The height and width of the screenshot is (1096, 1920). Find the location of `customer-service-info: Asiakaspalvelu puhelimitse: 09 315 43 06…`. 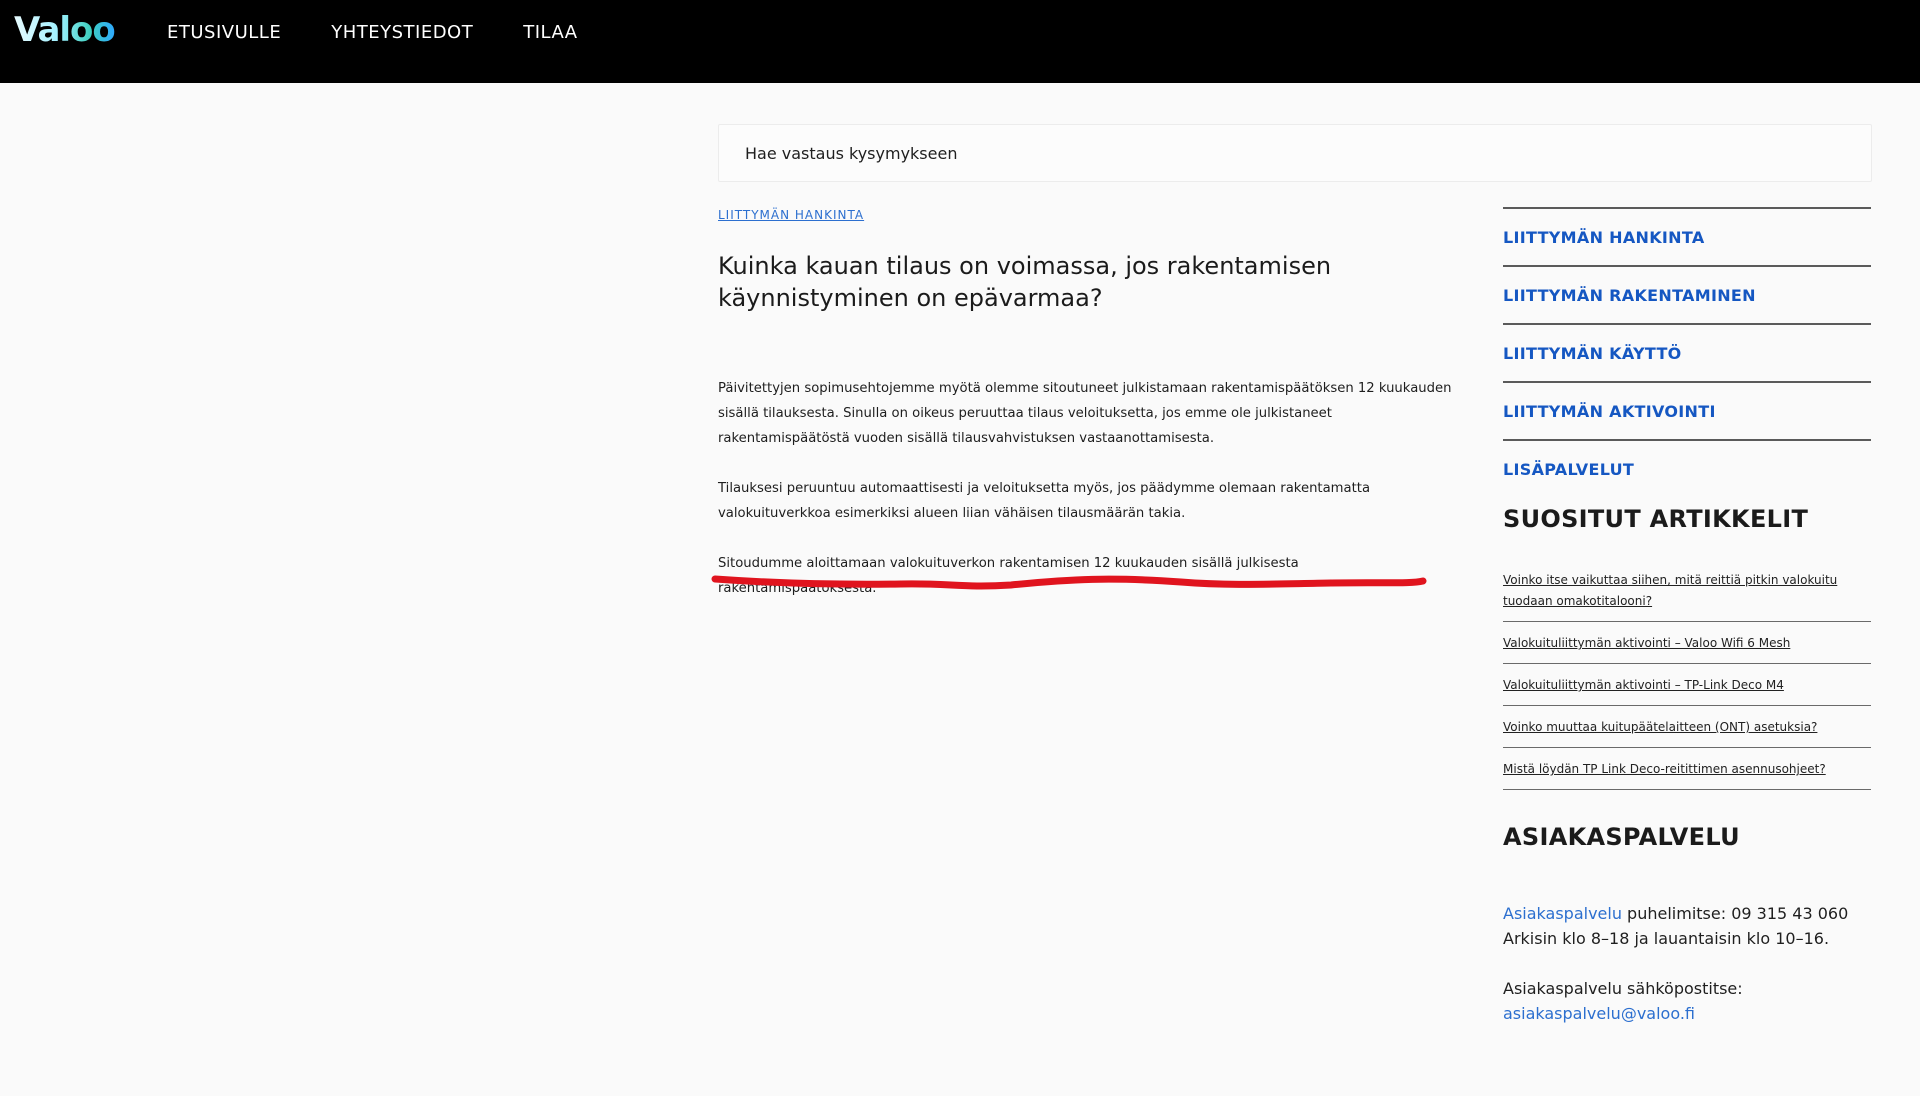

customer-service-info: Asiakaspalvelu puhelimitse: 09 315 43 06… is located at coordinates (1687, 963).